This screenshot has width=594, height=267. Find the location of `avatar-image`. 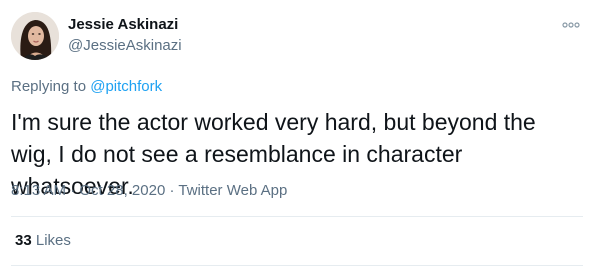

avatar-image is located at coordinates (35, 36).